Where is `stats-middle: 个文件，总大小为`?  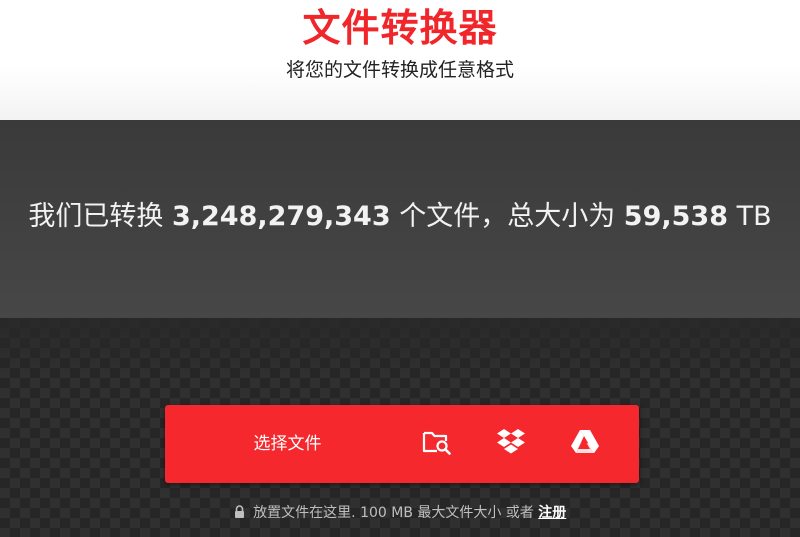 stats-middle: 个文件，总大小为 is located at coordinates (507, 216).